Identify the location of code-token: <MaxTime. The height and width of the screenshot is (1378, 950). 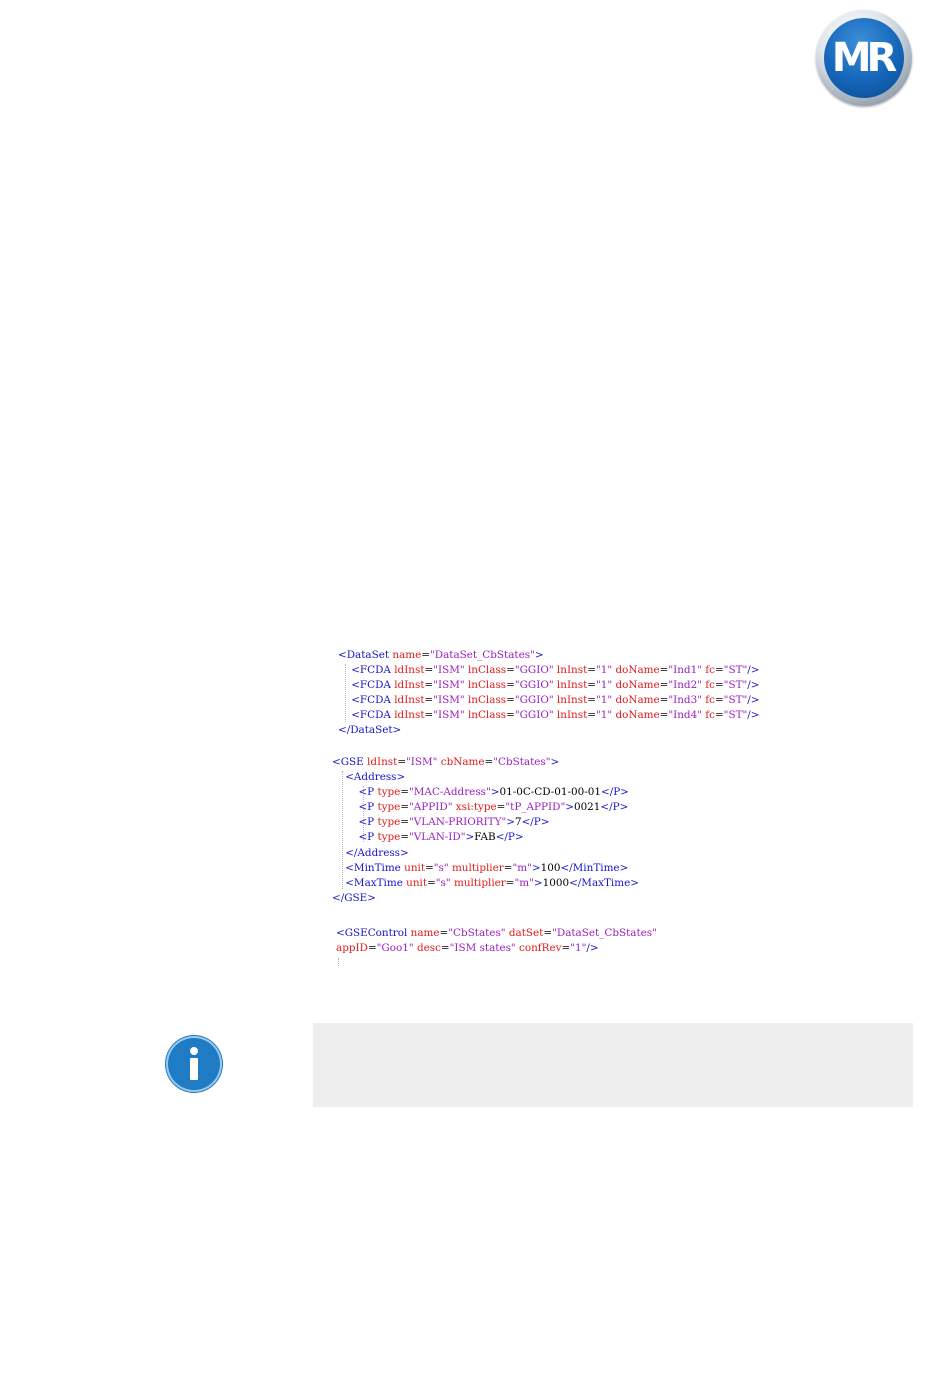
(374, 882).